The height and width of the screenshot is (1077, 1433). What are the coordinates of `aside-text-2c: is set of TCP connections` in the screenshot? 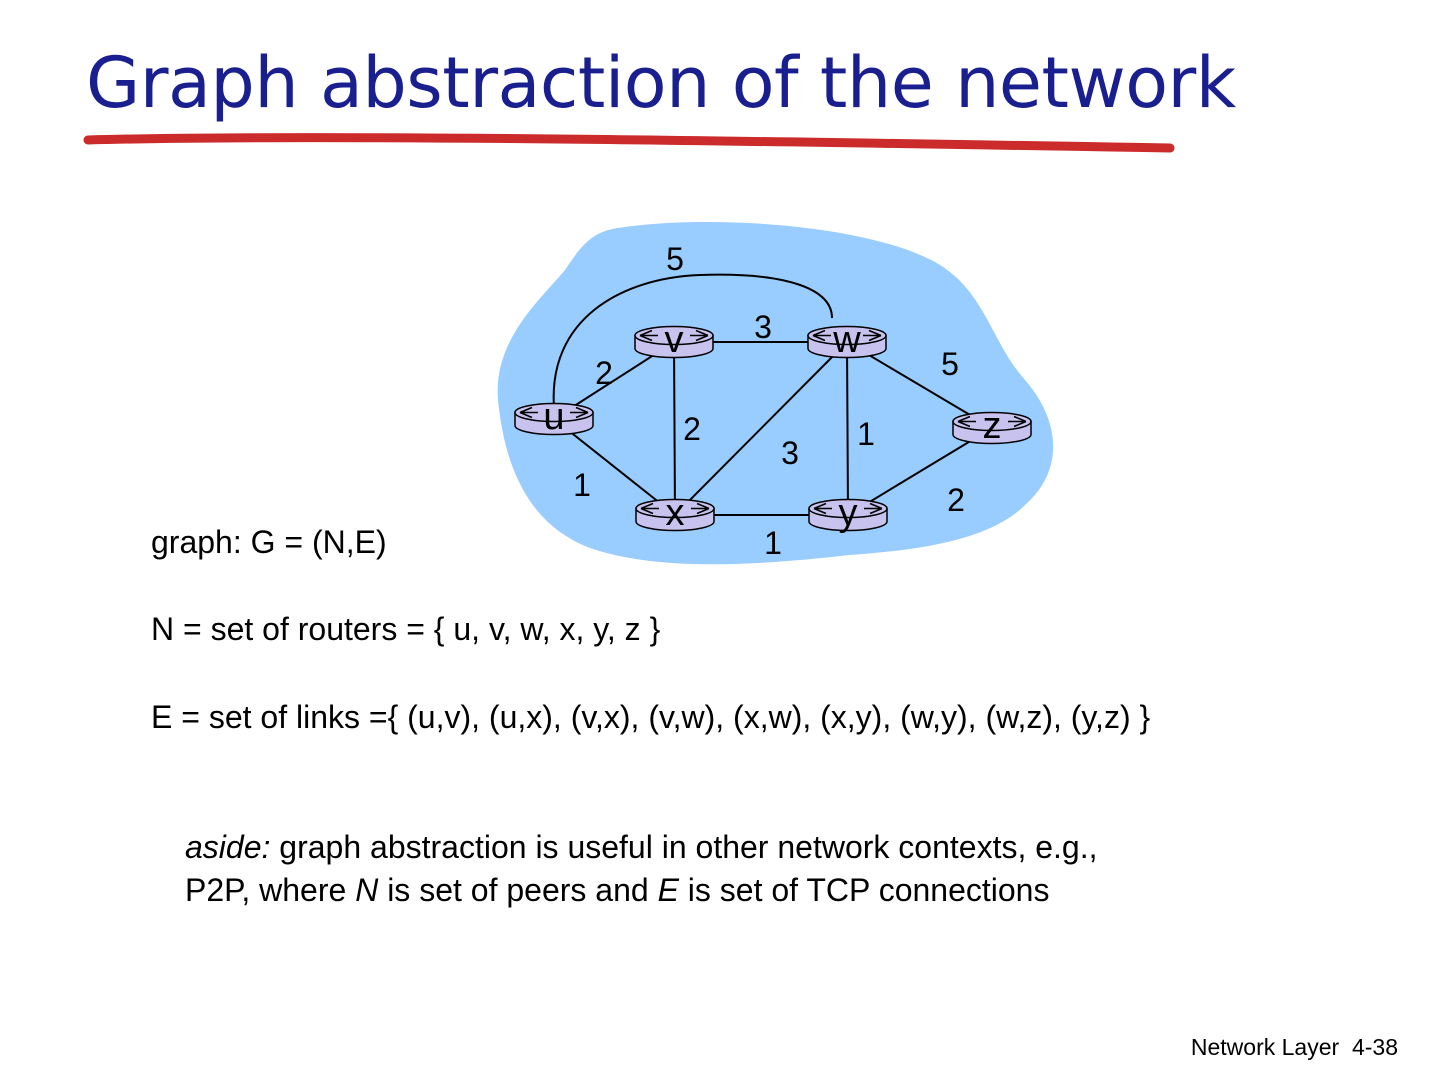 It's located at (864, 890).